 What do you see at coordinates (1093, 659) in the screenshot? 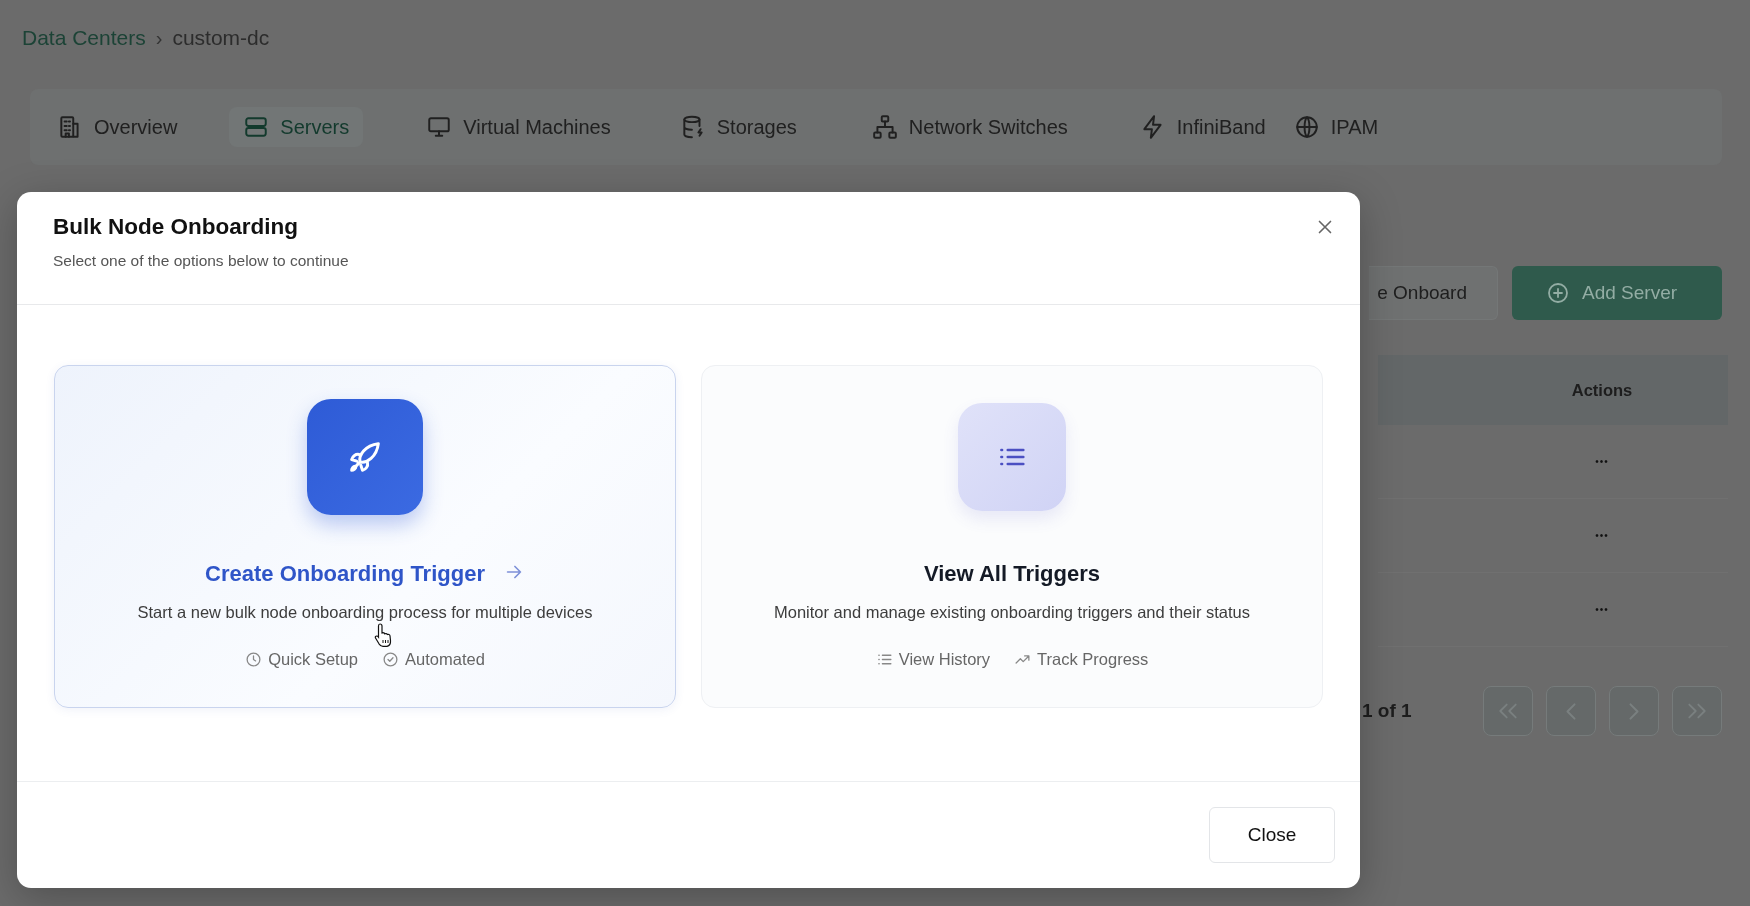
I see `feature-label: Track Progress` at bounding box center [1093, 659].